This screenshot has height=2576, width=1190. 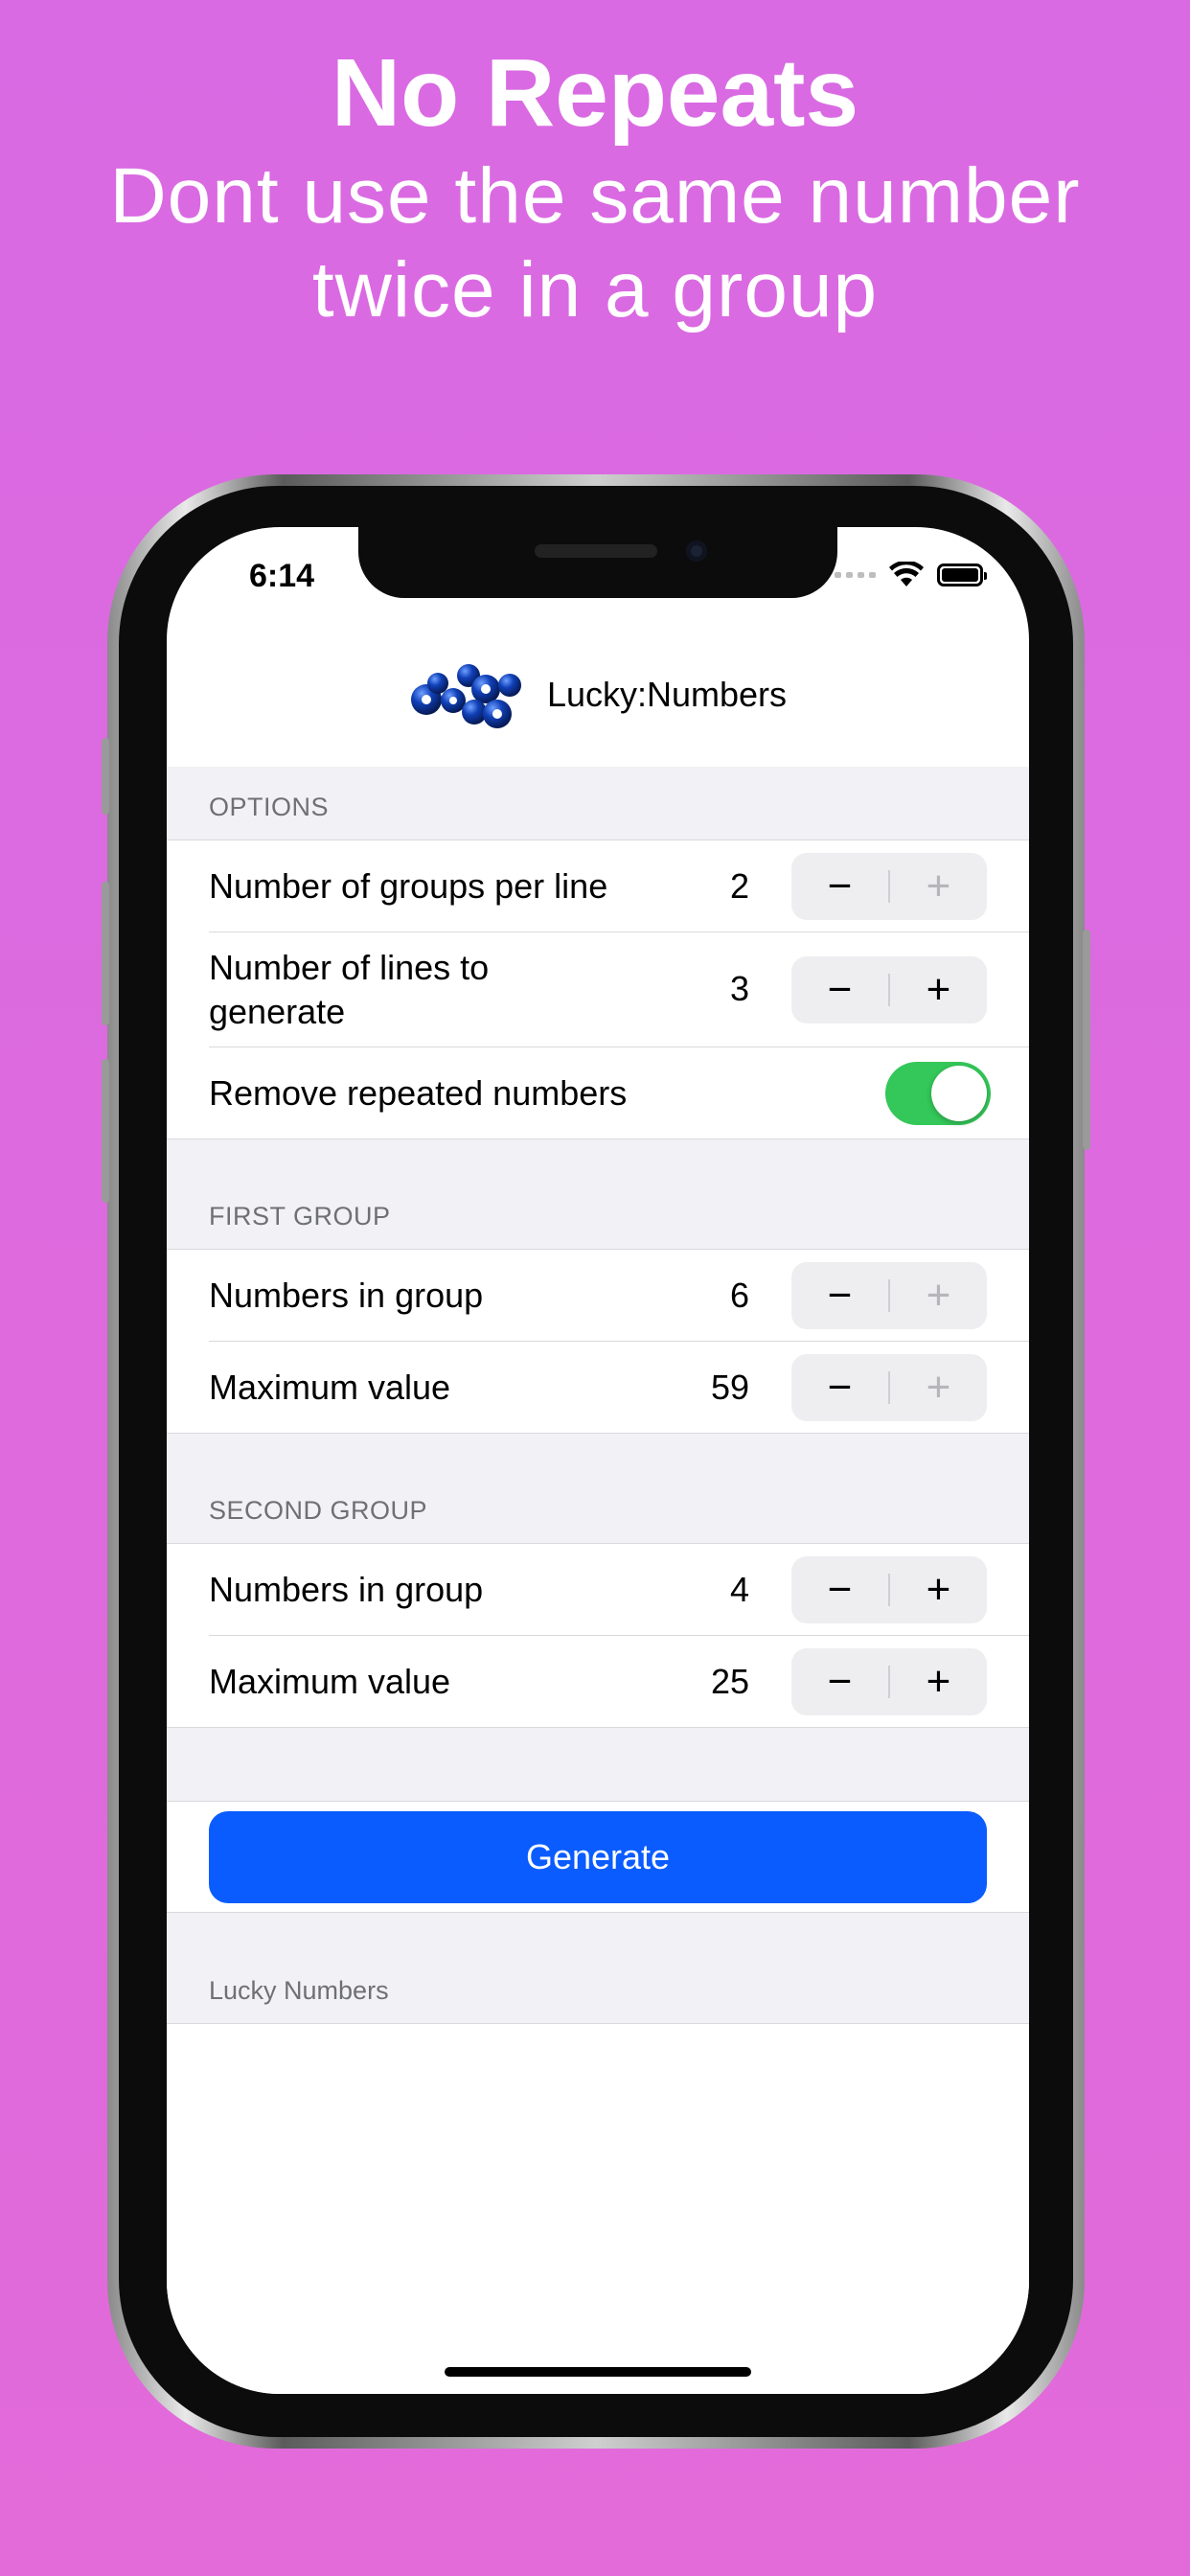 What do you see at coordinates (595, 93) in the screenshot?
I see `promo-title: No Repeats` at bounding box center [595, 93].